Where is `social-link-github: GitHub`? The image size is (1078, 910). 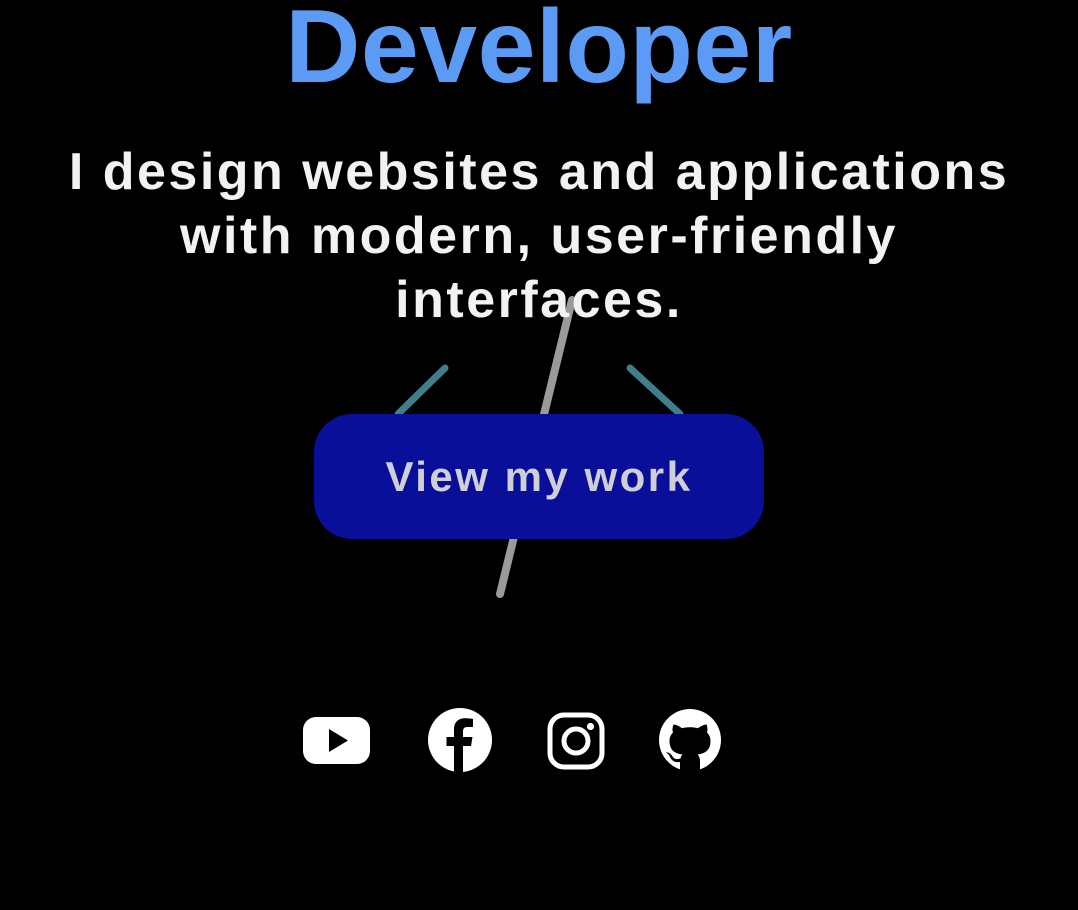
social-link-github: GitHub is located at coordinates (690, 740).